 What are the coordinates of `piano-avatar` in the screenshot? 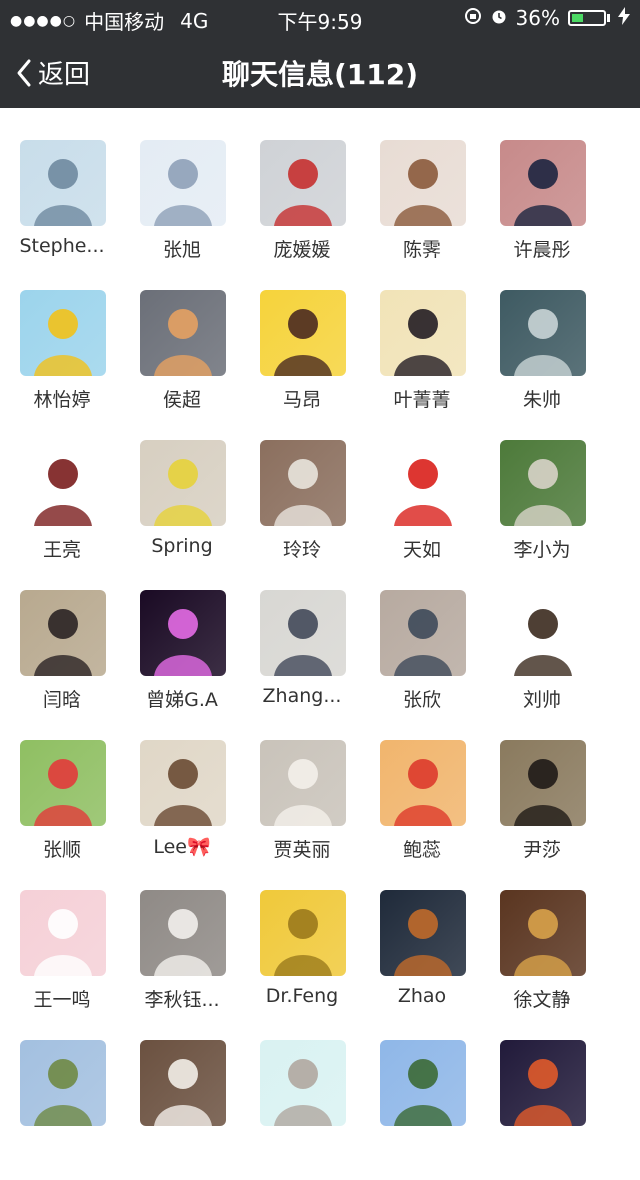 It's located at (423, 333).